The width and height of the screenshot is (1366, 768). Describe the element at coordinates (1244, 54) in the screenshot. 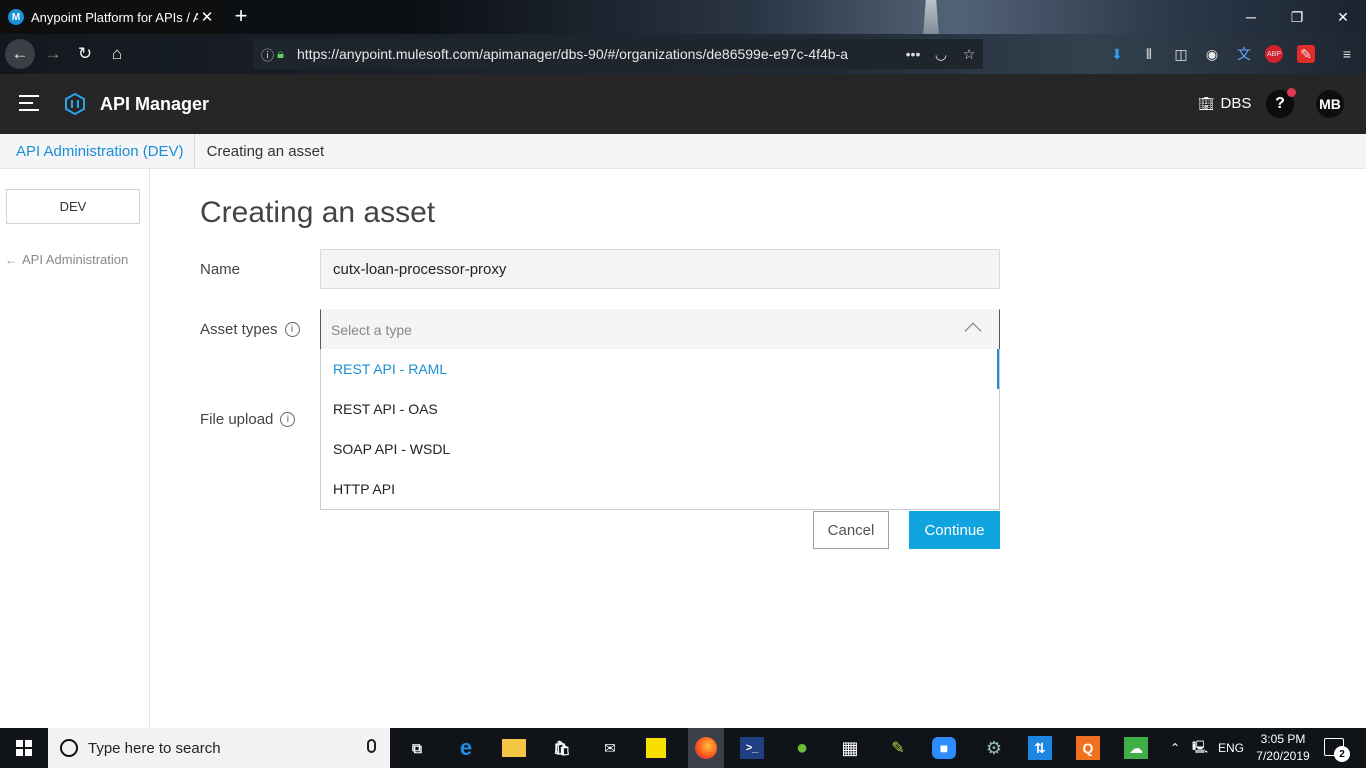

I see `translate-icon: 文` at that location.